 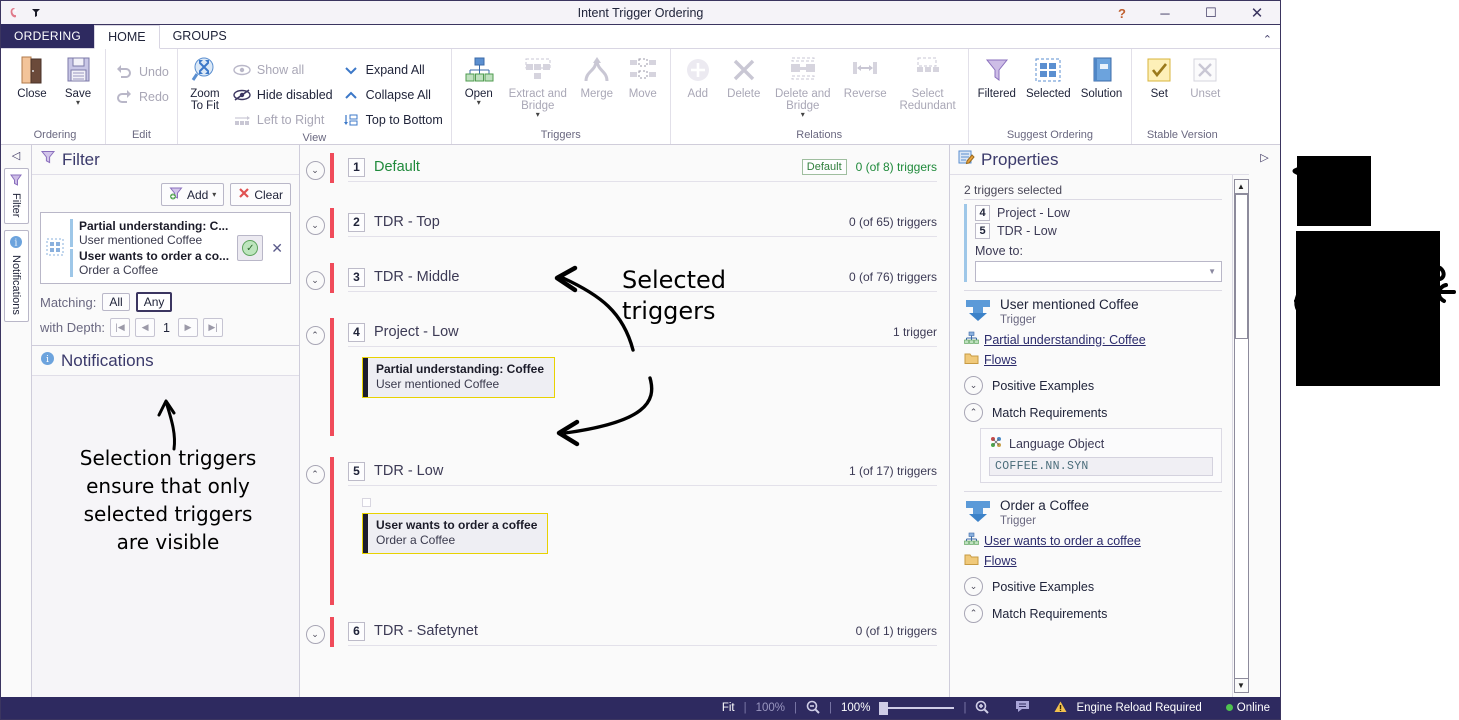 I want to click on delete-relation-button: Delete, so click(x=744, y=77).